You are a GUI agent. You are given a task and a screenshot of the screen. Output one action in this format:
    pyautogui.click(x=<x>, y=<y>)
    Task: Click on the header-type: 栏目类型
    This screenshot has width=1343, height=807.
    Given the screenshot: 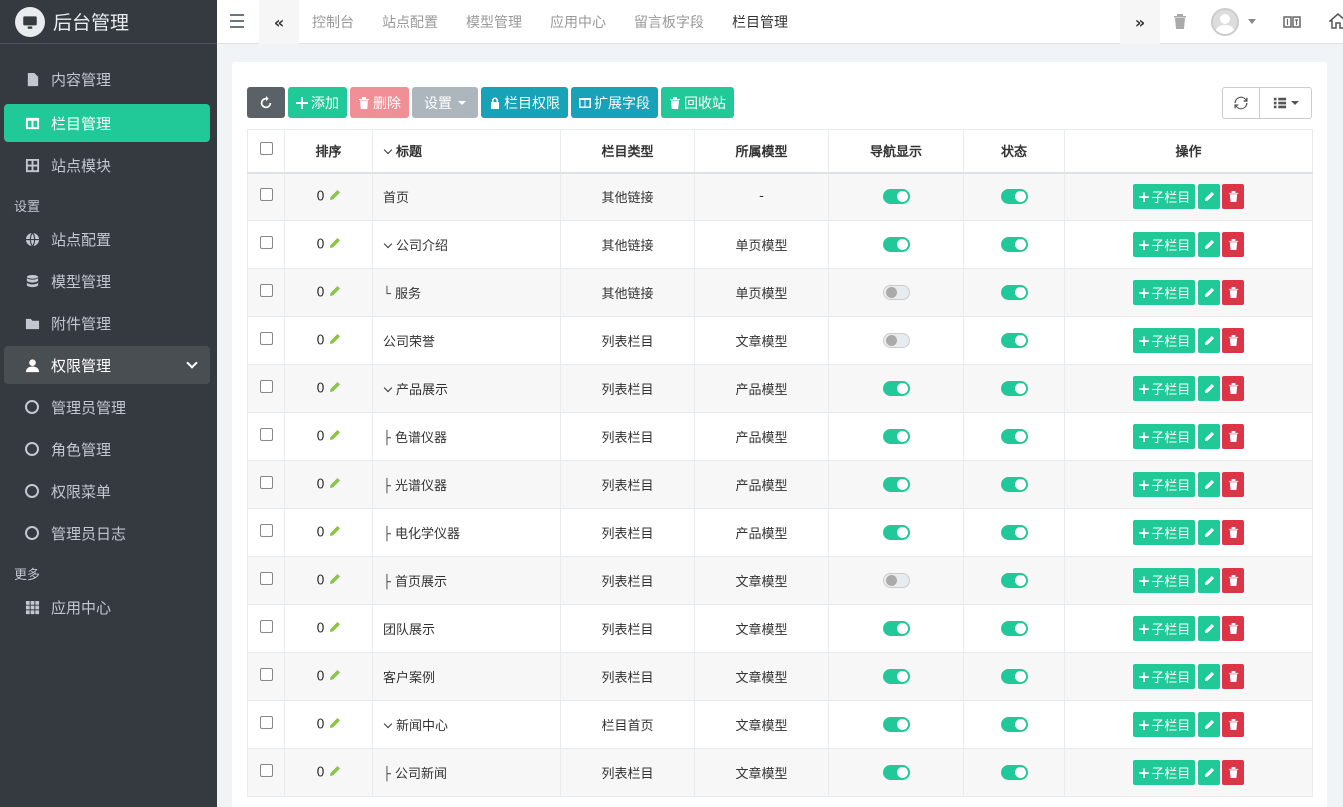 What is the action you would take?
    pyautogui.click(x=627, y=151)
    